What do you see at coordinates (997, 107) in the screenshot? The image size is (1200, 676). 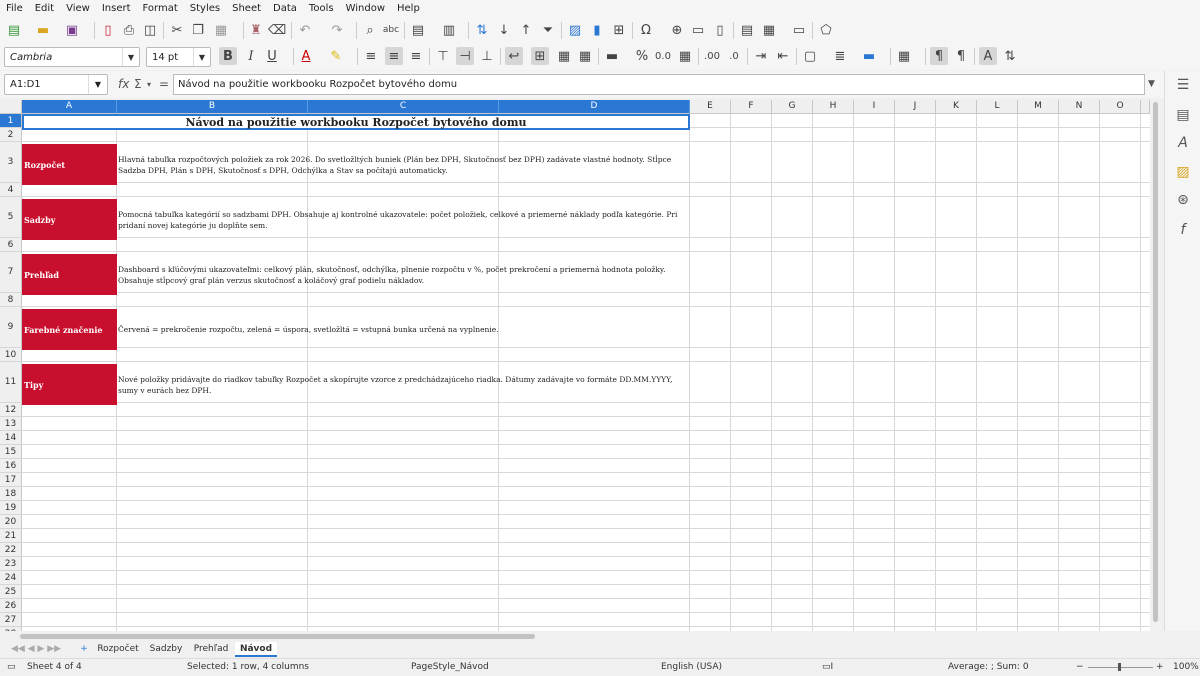 I see `column-header-l: L` at bounding box center [997, 107].